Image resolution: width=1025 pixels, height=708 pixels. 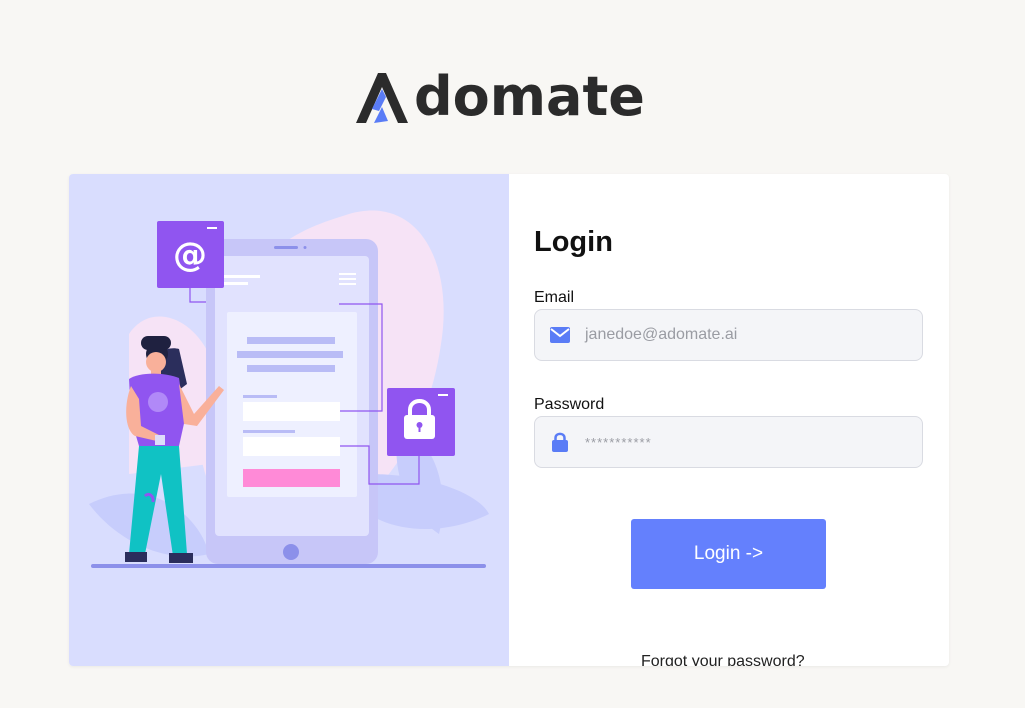 What do you see at coordinates (661, 334) in the screenshot?
I see `email-placeholder: janedoe@adomate.ai` at bounding box center [661, 334].